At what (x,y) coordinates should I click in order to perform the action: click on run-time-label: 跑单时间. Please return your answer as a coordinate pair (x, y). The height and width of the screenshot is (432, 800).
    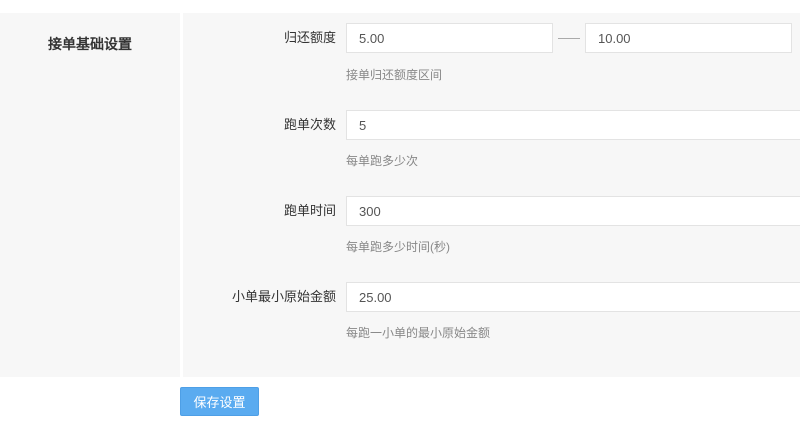
    Looking at the image, I should click on (309, 210).